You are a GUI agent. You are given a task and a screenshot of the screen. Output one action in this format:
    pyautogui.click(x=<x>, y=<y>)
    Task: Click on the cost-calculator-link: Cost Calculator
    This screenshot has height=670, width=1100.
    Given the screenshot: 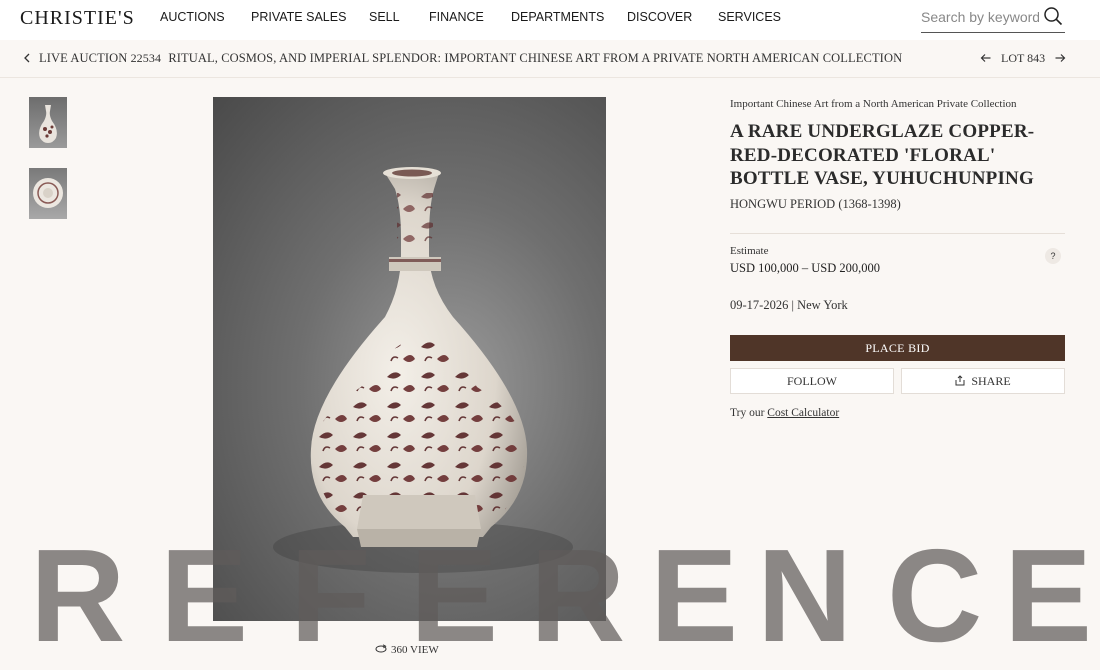 What is the action you would take?
    pyautogui.click(x=803, y=413)
    